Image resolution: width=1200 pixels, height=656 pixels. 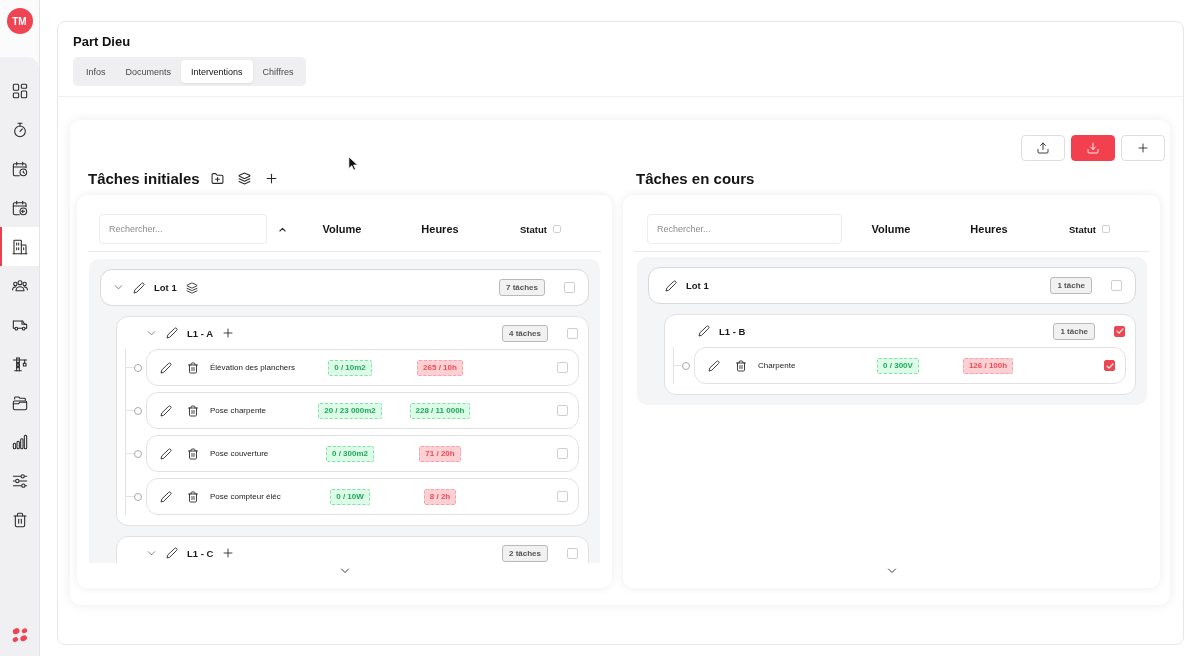 I want to click on buildings-icon, so click(x=19, y=246).